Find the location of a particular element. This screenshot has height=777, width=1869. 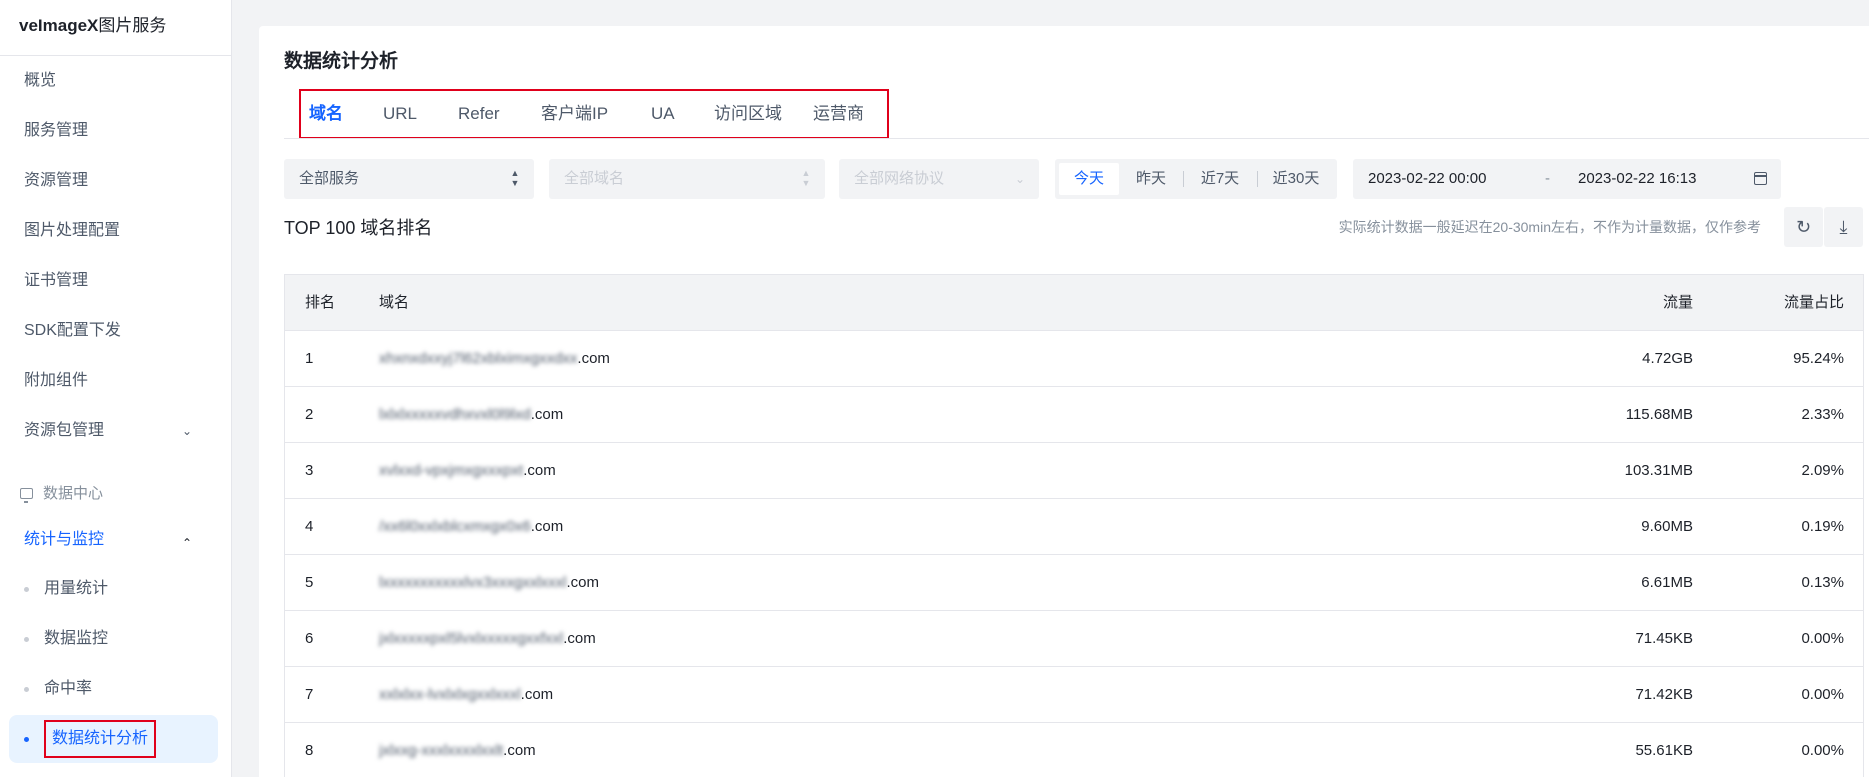

start-date: 2023-02-22 00:00 is located at coordinates (1427, 178).